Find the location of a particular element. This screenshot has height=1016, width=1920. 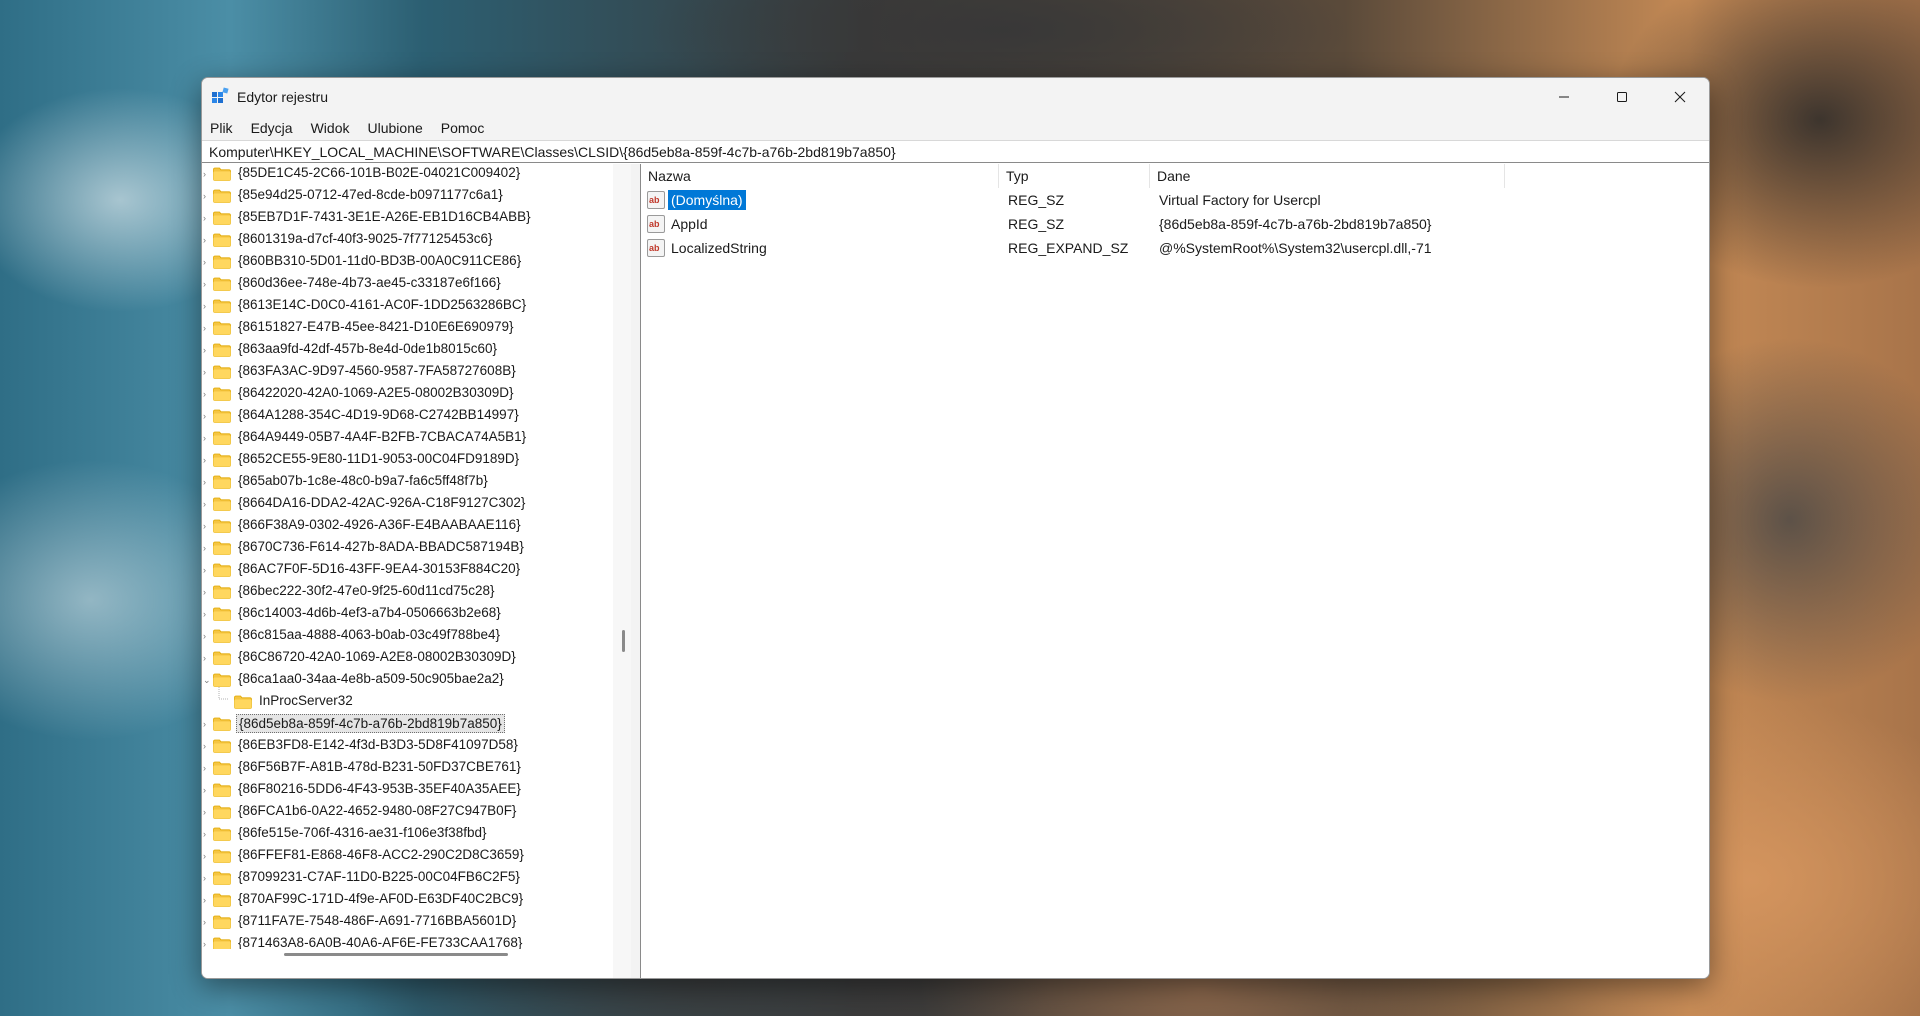

maximize-button is located at coordinates (1622, 97).